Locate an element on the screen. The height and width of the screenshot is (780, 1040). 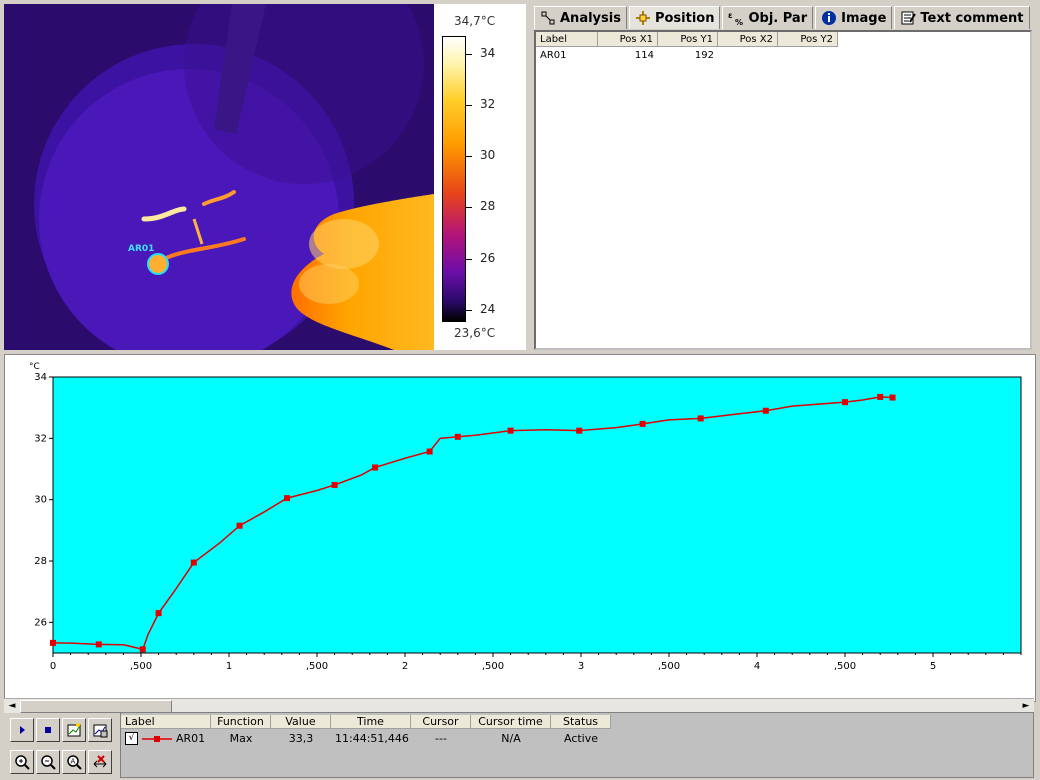
object-parameters-icon: ε% is located at coordinates (735, 18).